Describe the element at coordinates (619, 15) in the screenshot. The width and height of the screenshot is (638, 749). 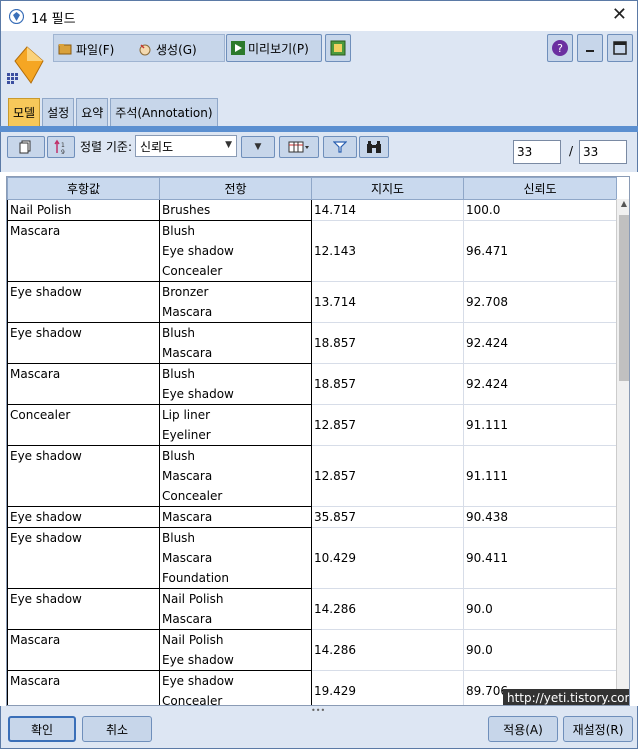
I see `close-icon: ✕` at that location.